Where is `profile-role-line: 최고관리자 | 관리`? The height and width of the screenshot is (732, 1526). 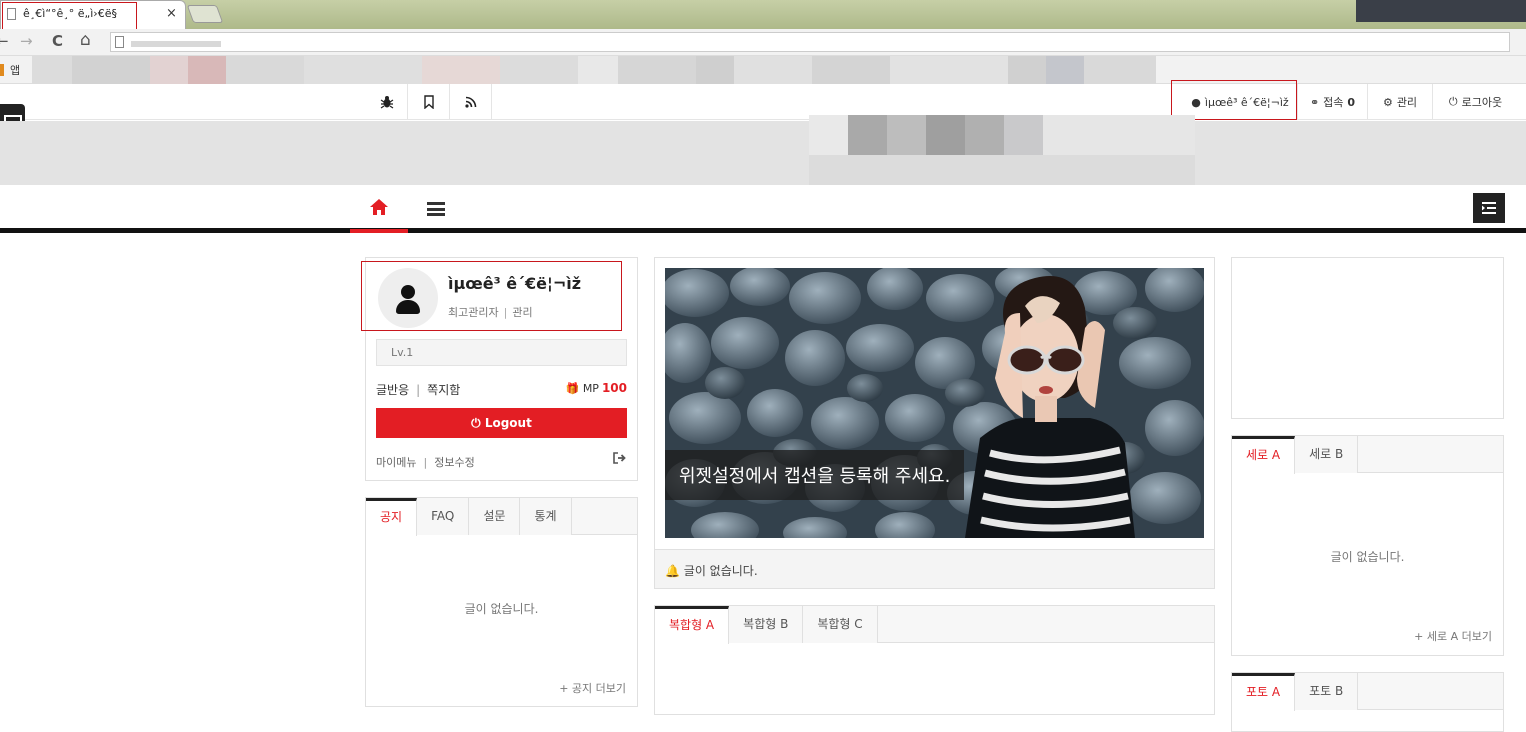 profile-role-line: 최고관리자 | 관리 is located at coordinates (490, 312).